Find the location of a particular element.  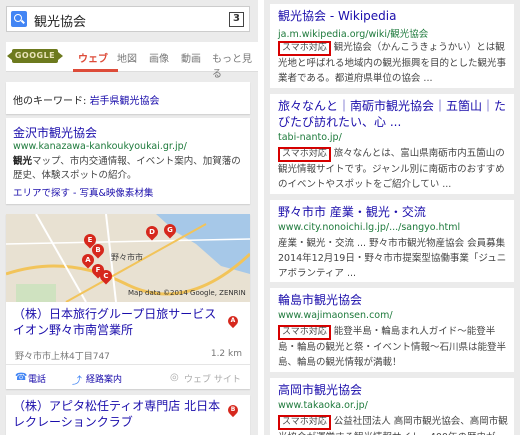

directions-icon: ⤴ is located at coordinates (77, 381).